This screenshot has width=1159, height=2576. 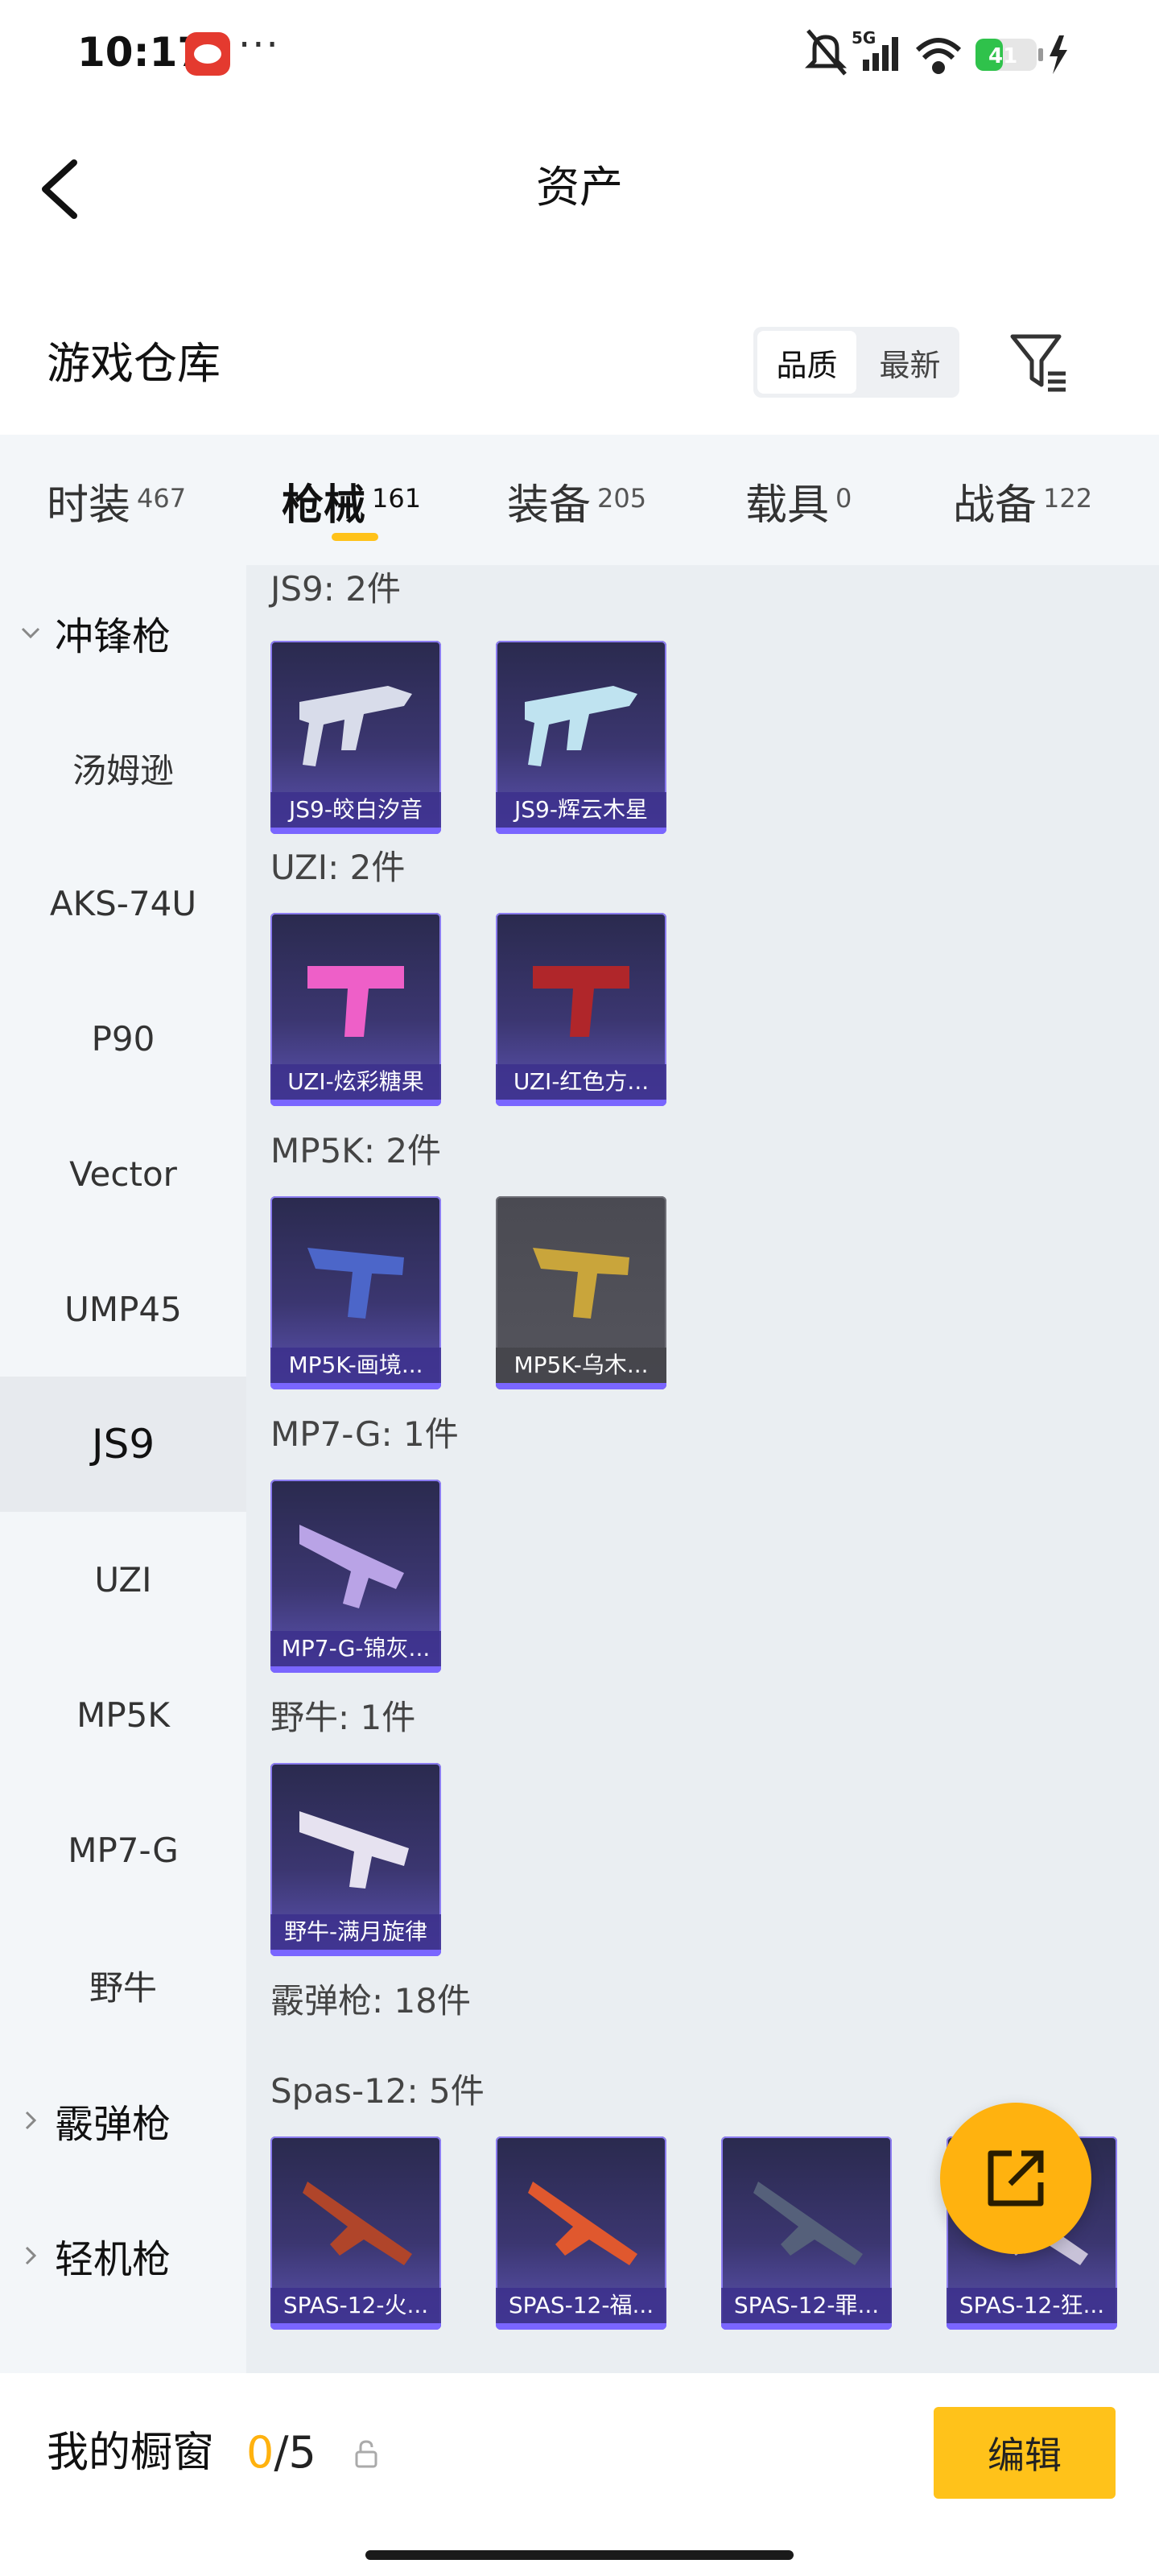 I want to click on skin-name: JS9-皎白汐音, so click(x=355, y=810).